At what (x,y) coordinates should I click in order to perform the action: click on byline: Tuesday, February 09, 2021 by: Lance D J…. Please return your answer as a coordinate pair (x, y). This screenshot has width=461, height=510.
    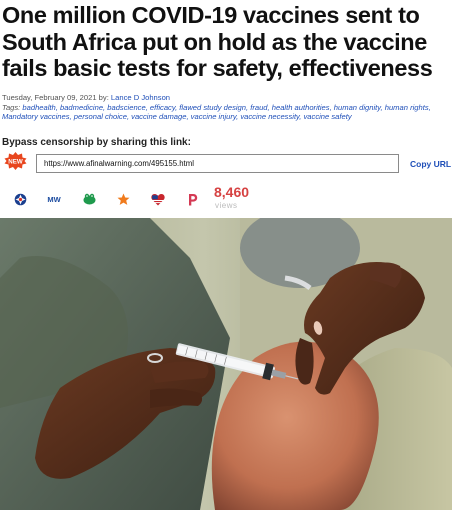
    Looking at the image, I should click on (227, 98).